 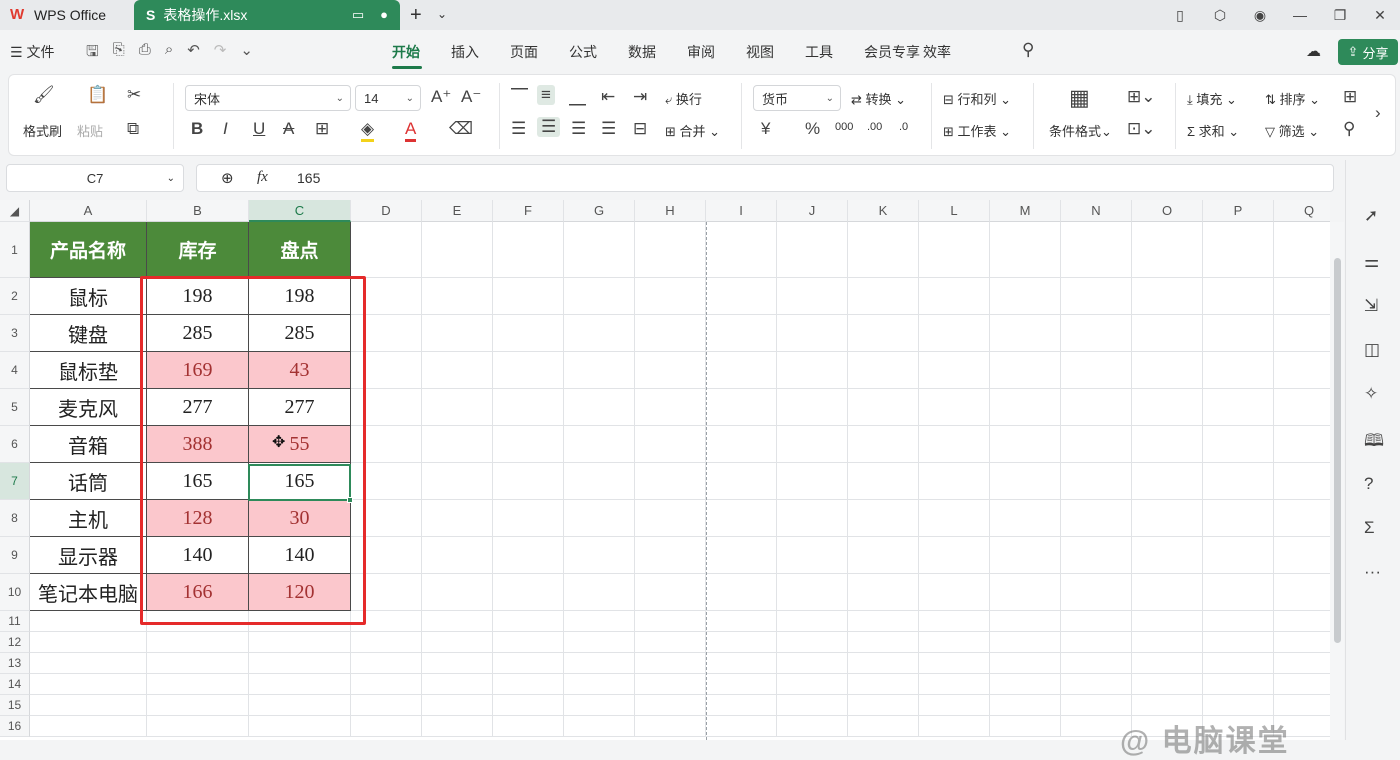 I want to click on row-header: 14, so click(x=15, y=684).